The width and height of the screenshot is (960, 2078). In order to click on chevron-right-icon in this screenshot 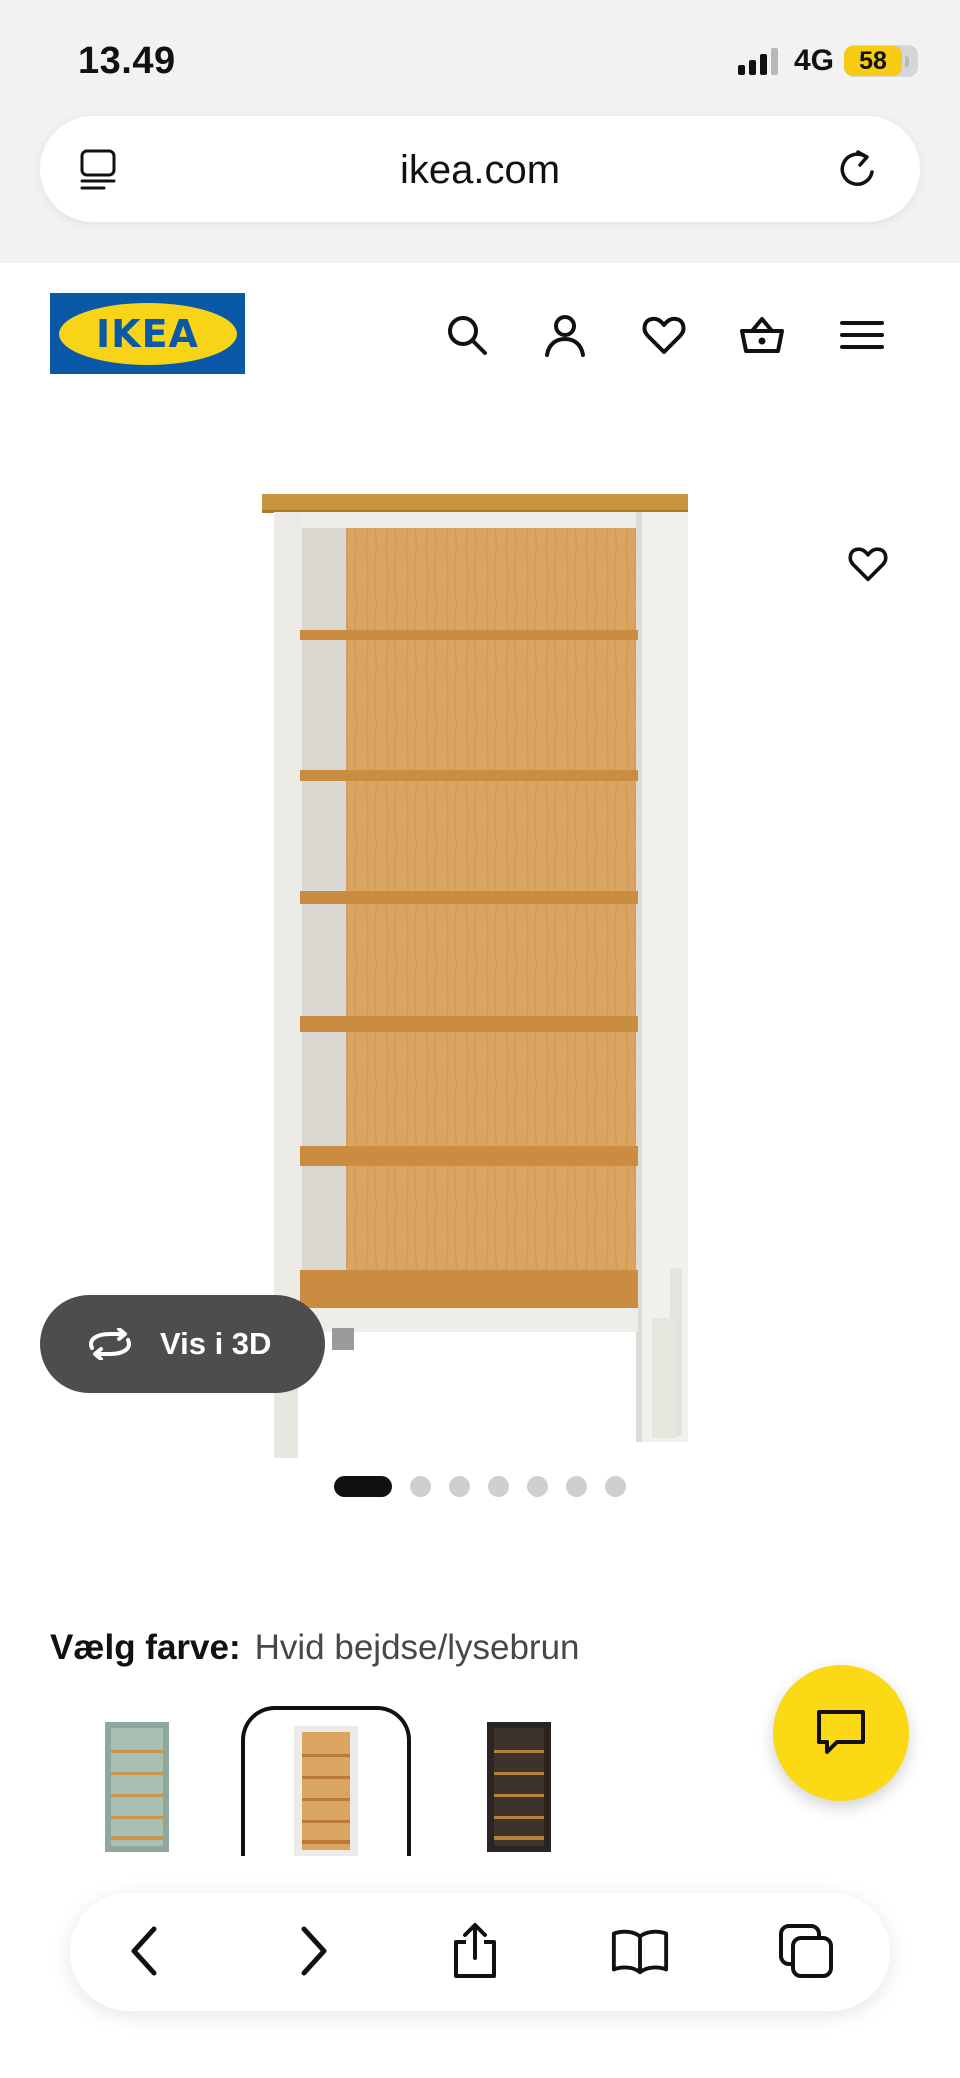, I will do `click(314, 1951)`.